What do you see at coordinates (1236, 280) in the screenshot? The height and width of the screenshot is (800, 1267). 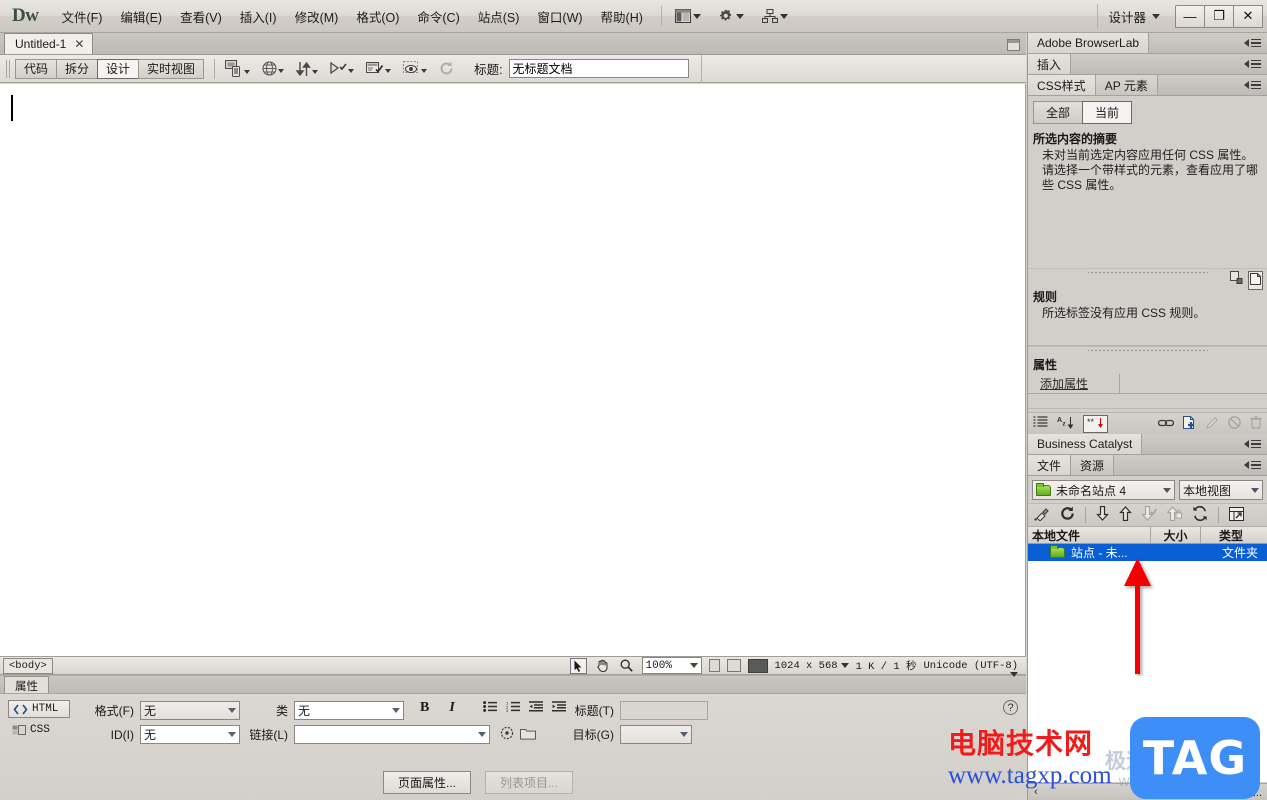 I see `rule-about-icon` at bounding box center [1236, 280].